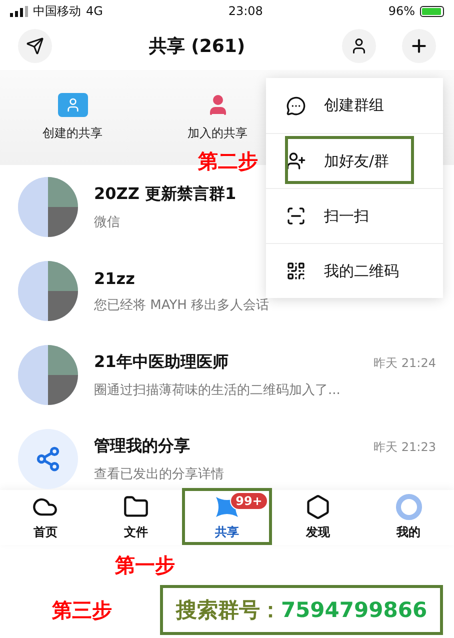 The image size is (454, 638). Describe the element at coordinates (405, 447) in the screenshot. I see `conversation-time: 昨天 21:23` at that location.